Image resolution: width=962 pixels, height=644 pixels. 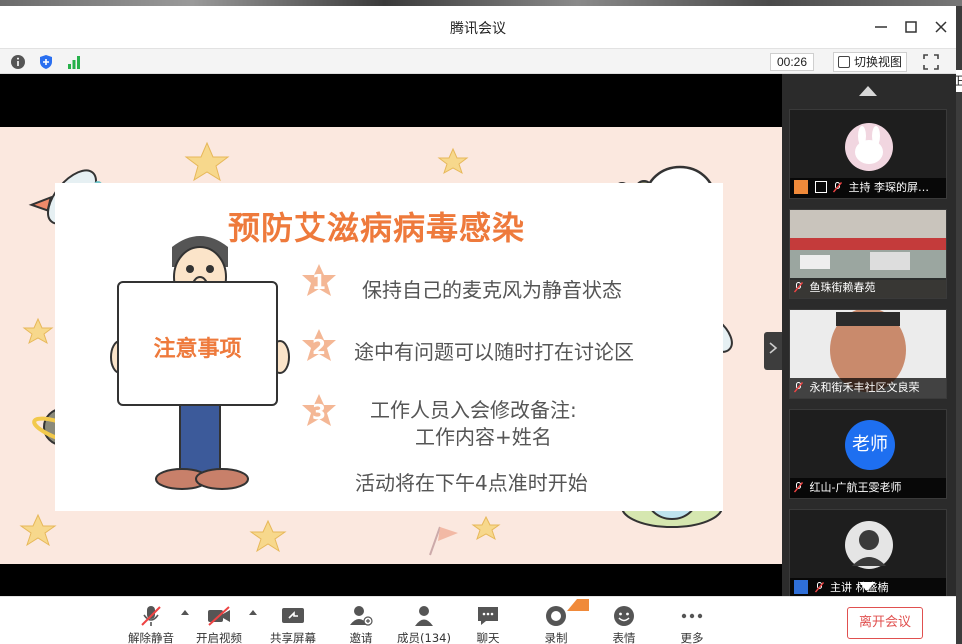 What do you see at coordinates (424, 616) in the screenshot?
I see `members-icon` at bounding box center [424, 616].